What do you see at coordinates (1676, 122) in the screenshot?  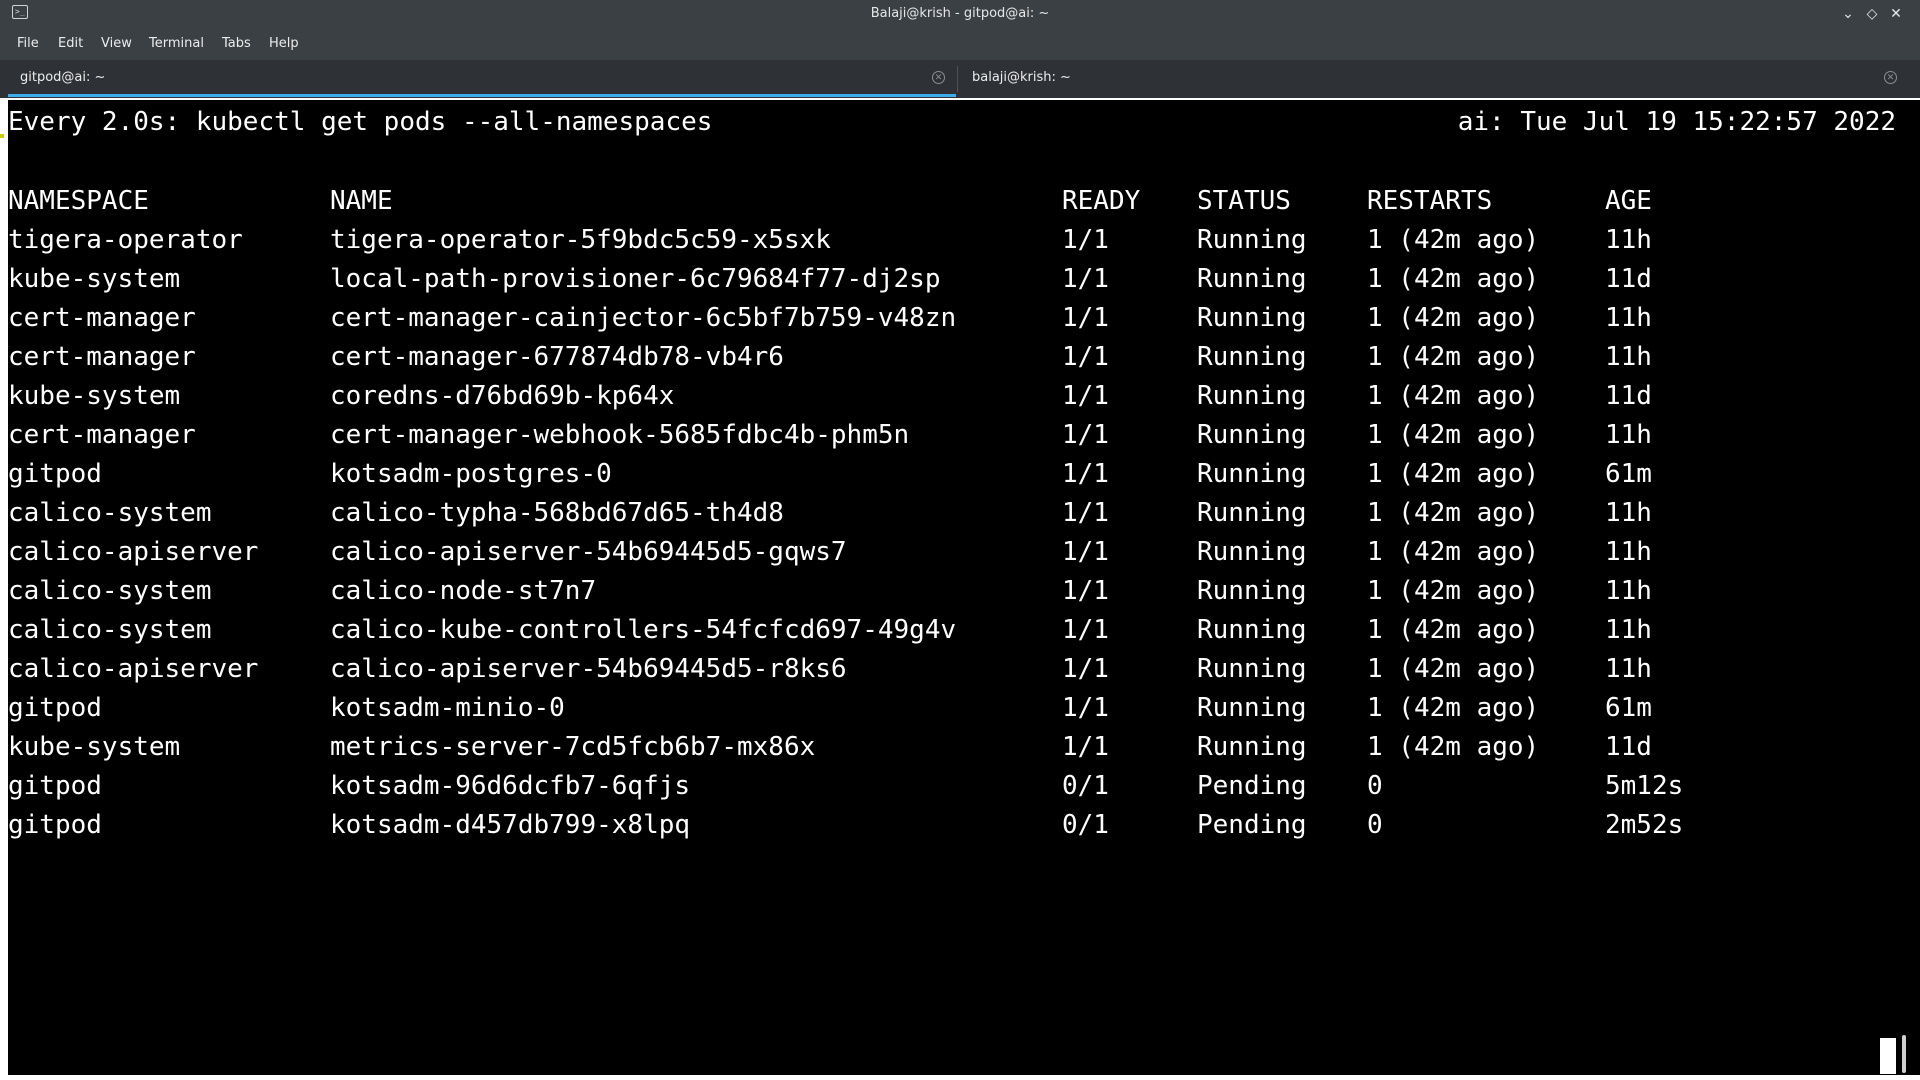 I see `host-timestamp: ai: Tue Jul 19 15:22:57 2022` at bounding box center [1676, 122].